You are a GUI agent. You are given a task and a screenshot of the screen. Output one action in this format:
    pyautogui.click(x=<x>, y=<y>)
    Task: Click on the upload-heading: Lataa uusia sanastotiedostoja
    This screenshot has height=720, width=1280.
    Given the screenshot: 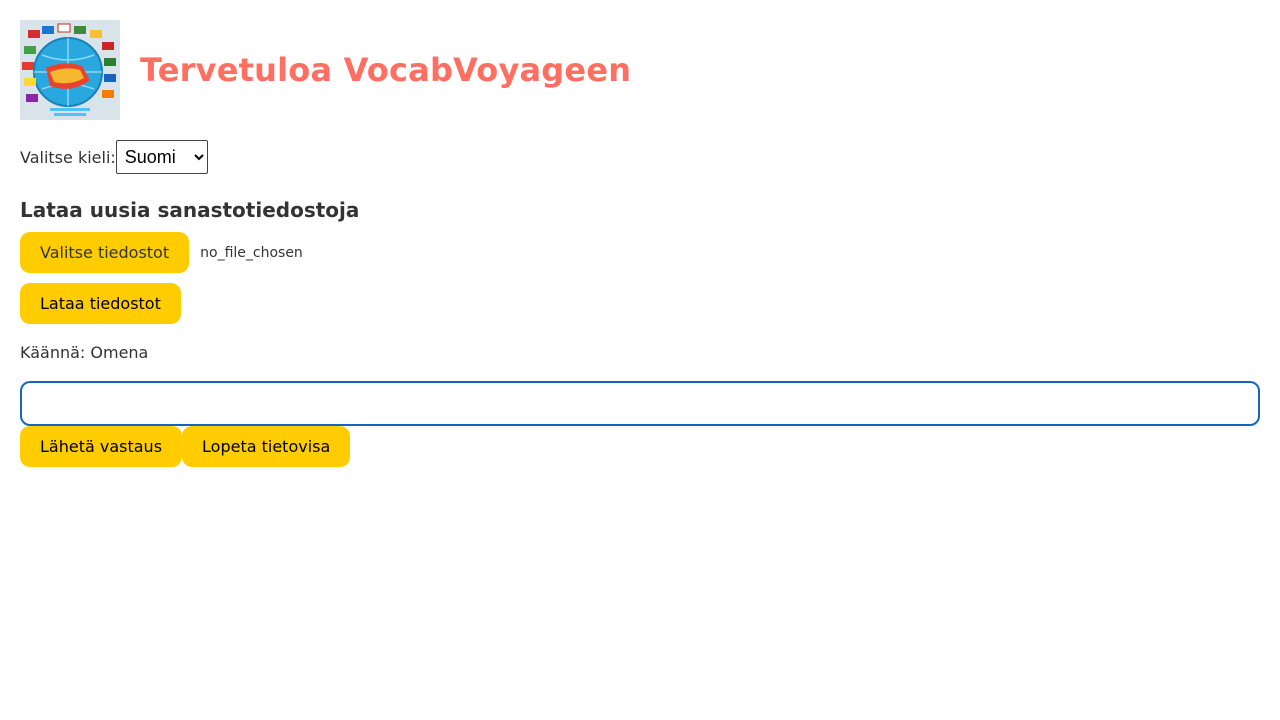 What is the action you would take?
    pyautogui.click(x=190, y=210)
    